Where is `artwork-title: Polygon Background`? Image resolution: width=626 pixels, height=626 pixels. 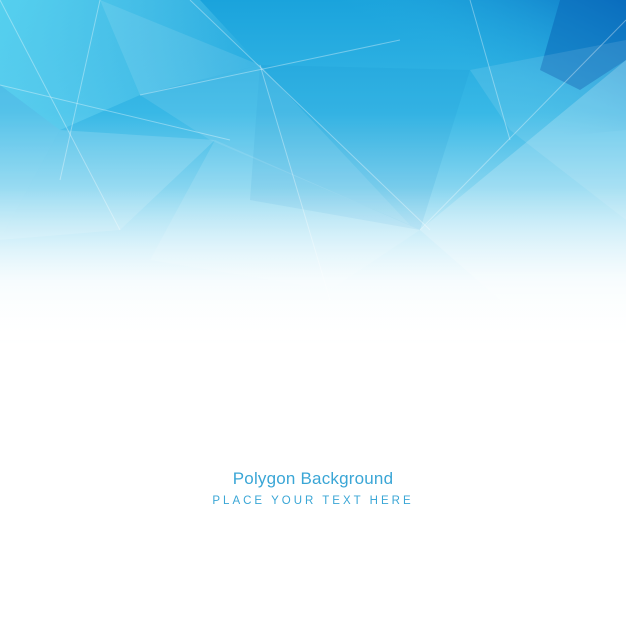
artwork-title: Polygon Background is located at coordinates (313, 478).